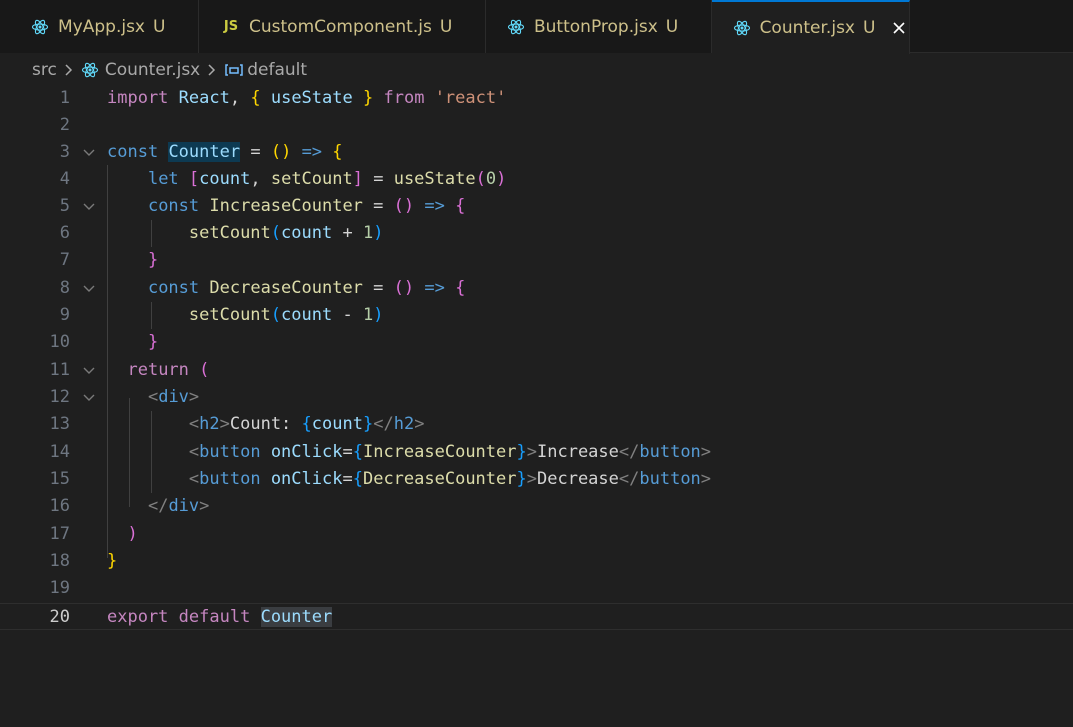 The width and height of the screenshot is (1073, 727). What do you see at coordinates (306, 179) in the screenshot?
I see `code-text: let [count, setCount] = useState(0)` at bounding box center [306, 179].